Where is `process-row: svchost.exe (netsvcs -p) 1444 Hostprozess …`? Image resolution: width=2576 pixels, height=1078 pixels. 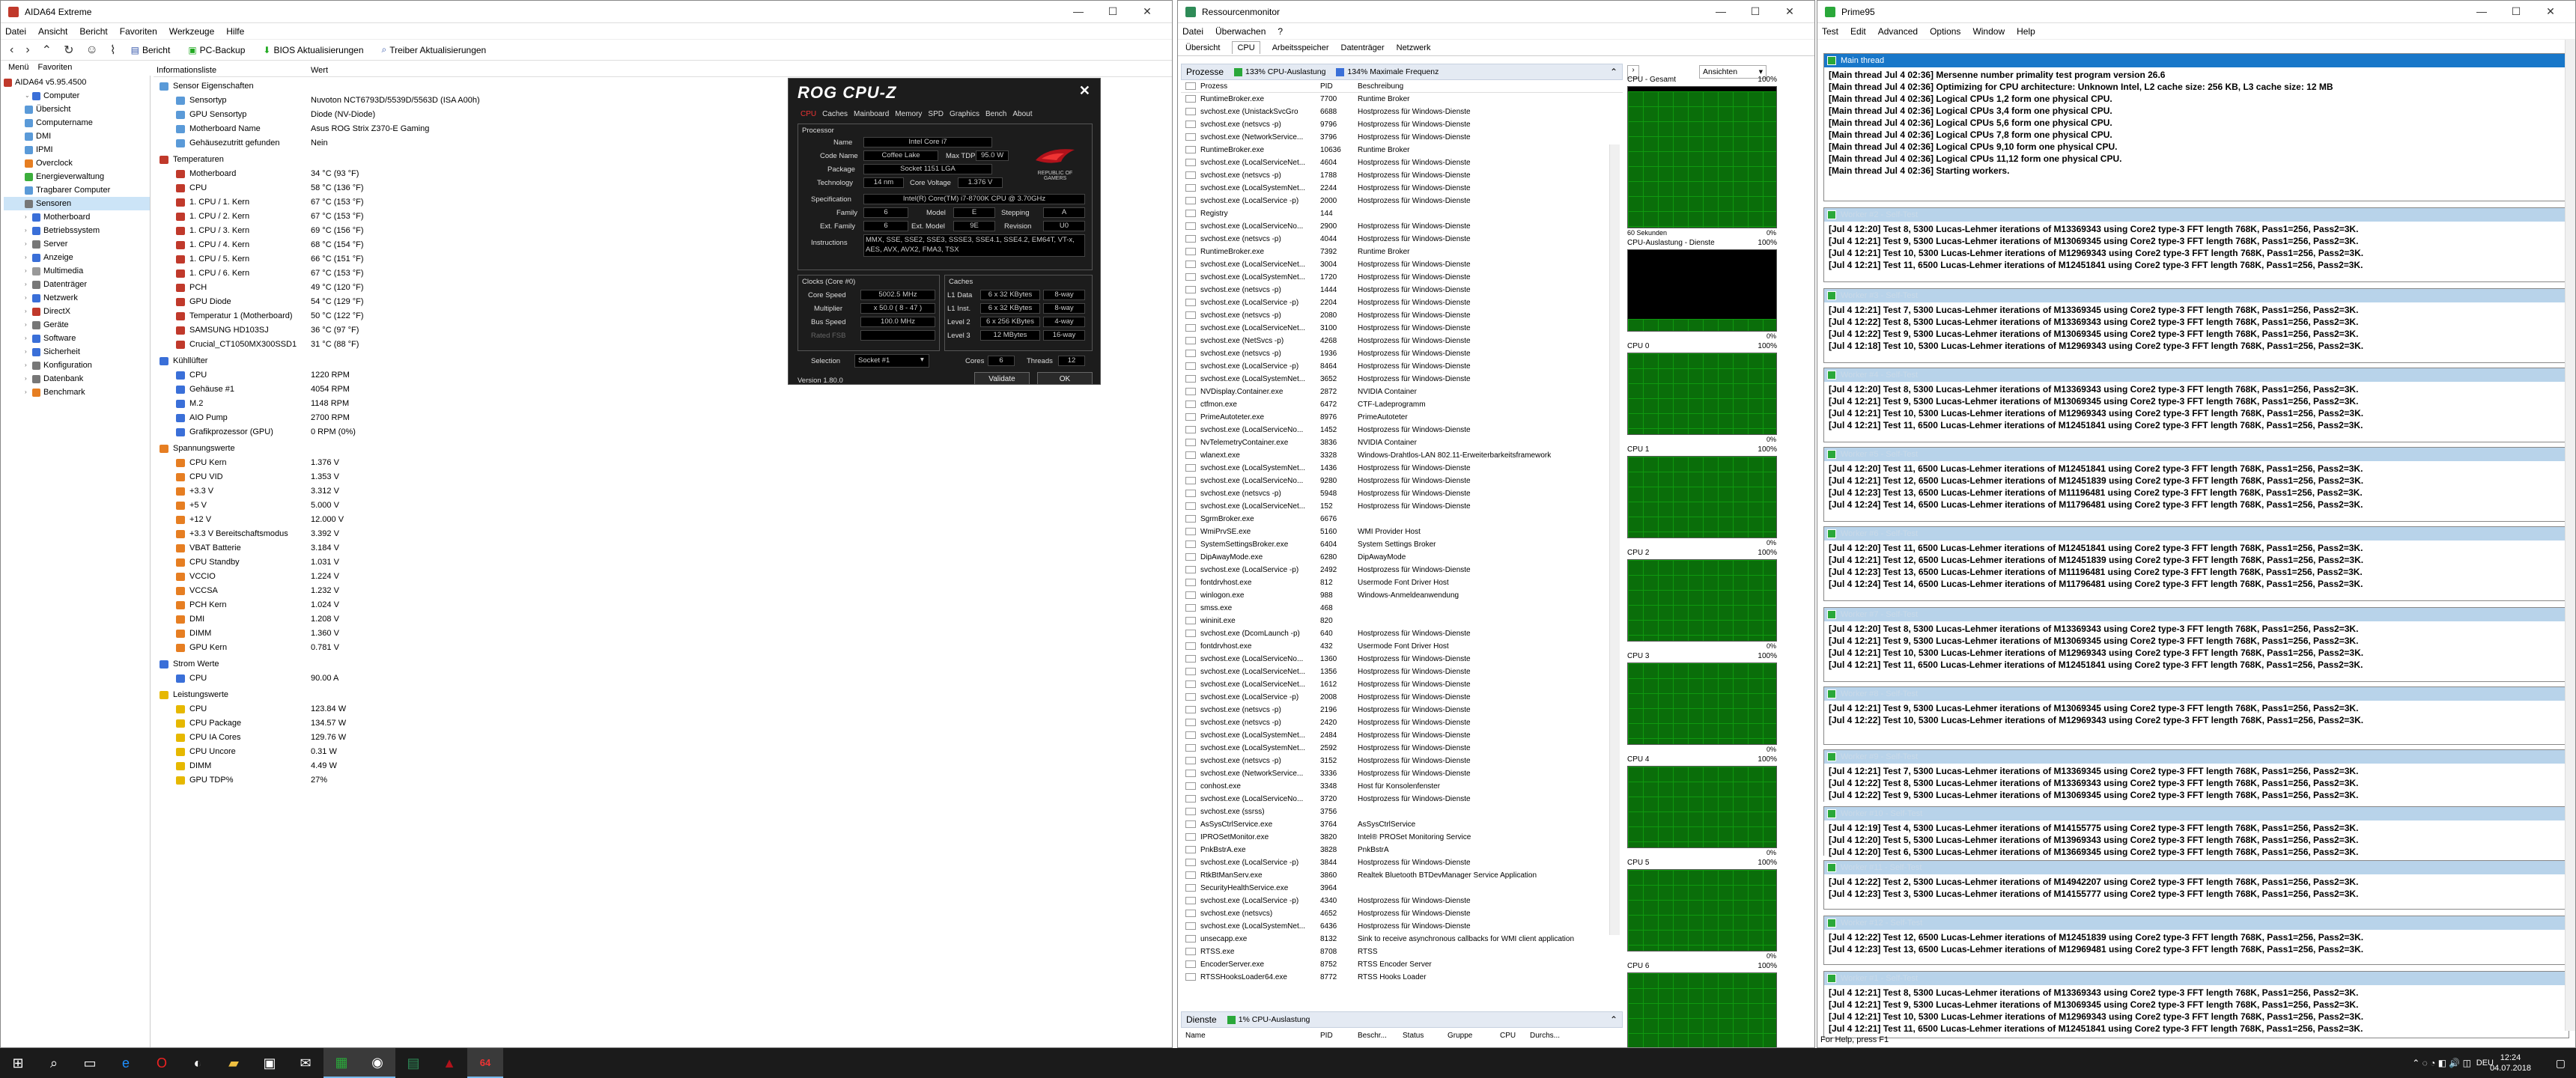 process-row: svchost.exe (netsvcs -p) 1444 Hostprozess … is located at coordinates (1402, 290).